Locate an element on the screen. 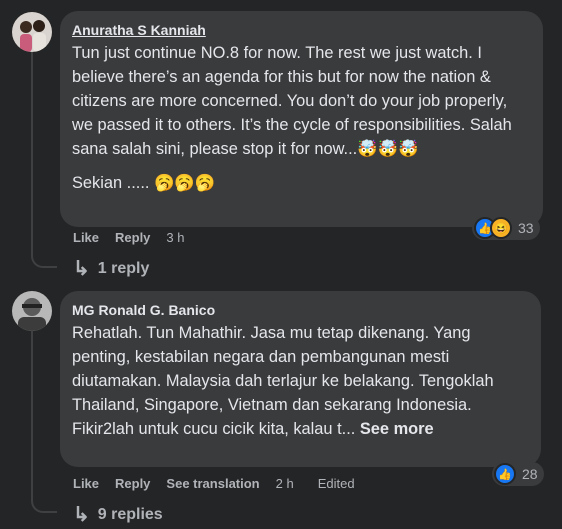 This screenshot has width=562, height=529. reaction-summary: 👍 😆 33 is located at coordinates (506, 228).